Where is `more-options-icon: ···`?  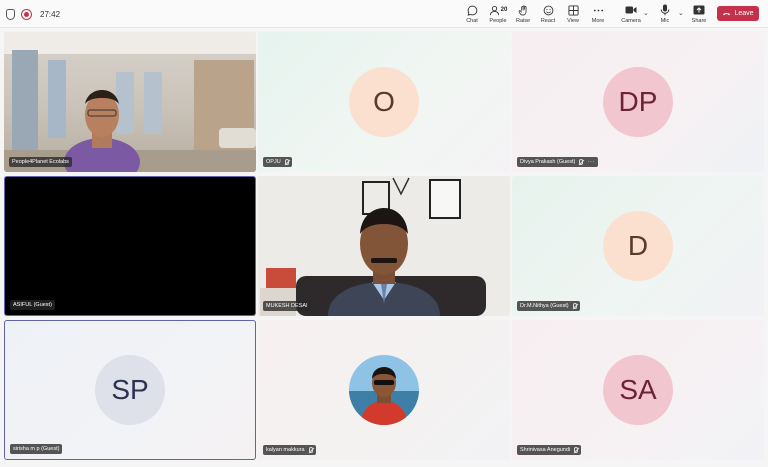 more-options-icon: ··· is located at coordinates (591, 162).